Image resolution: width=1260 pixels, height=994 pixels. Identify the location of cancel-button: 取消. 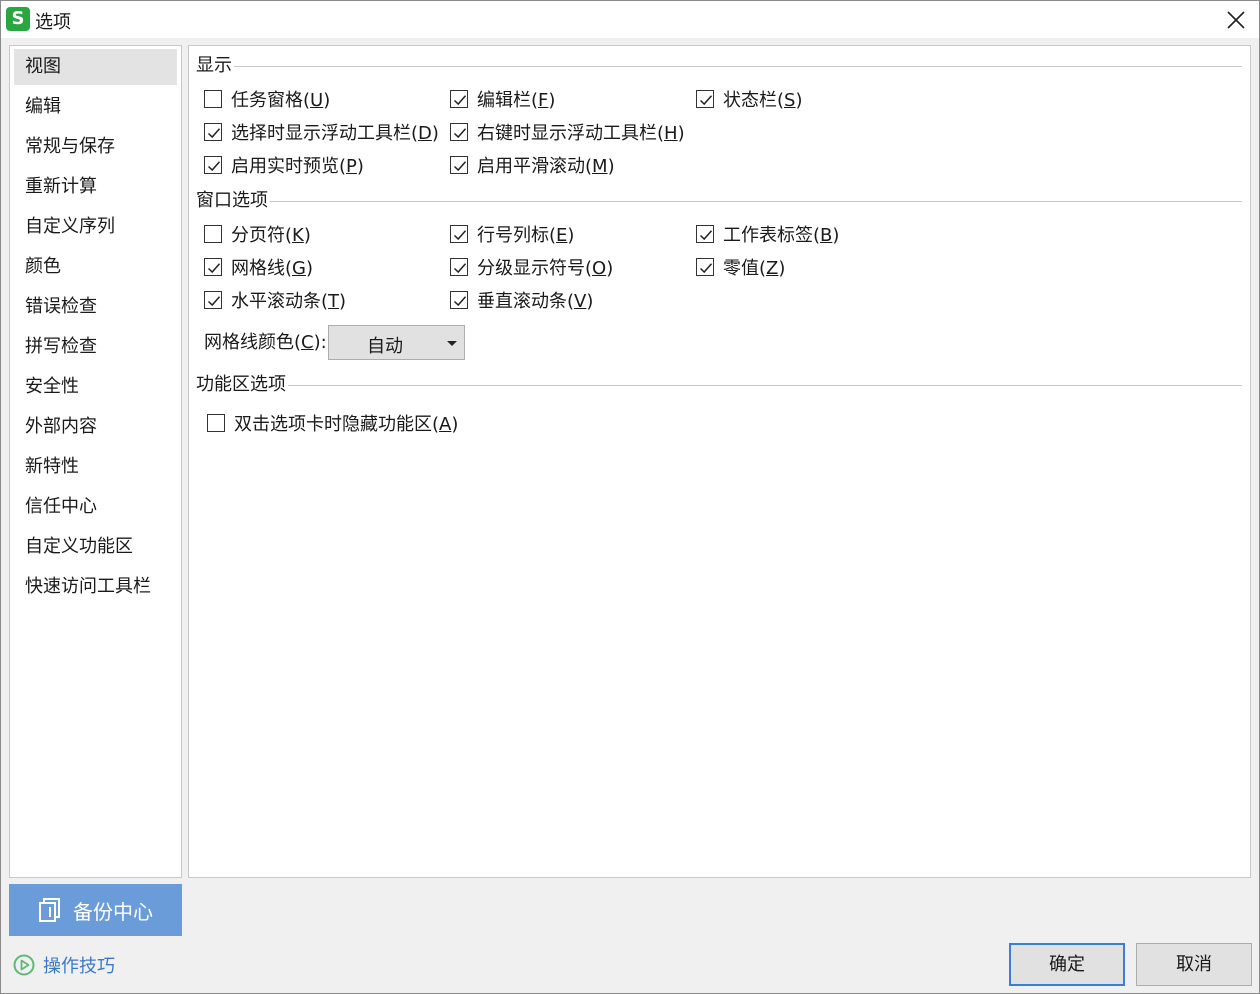
(1194, 964).